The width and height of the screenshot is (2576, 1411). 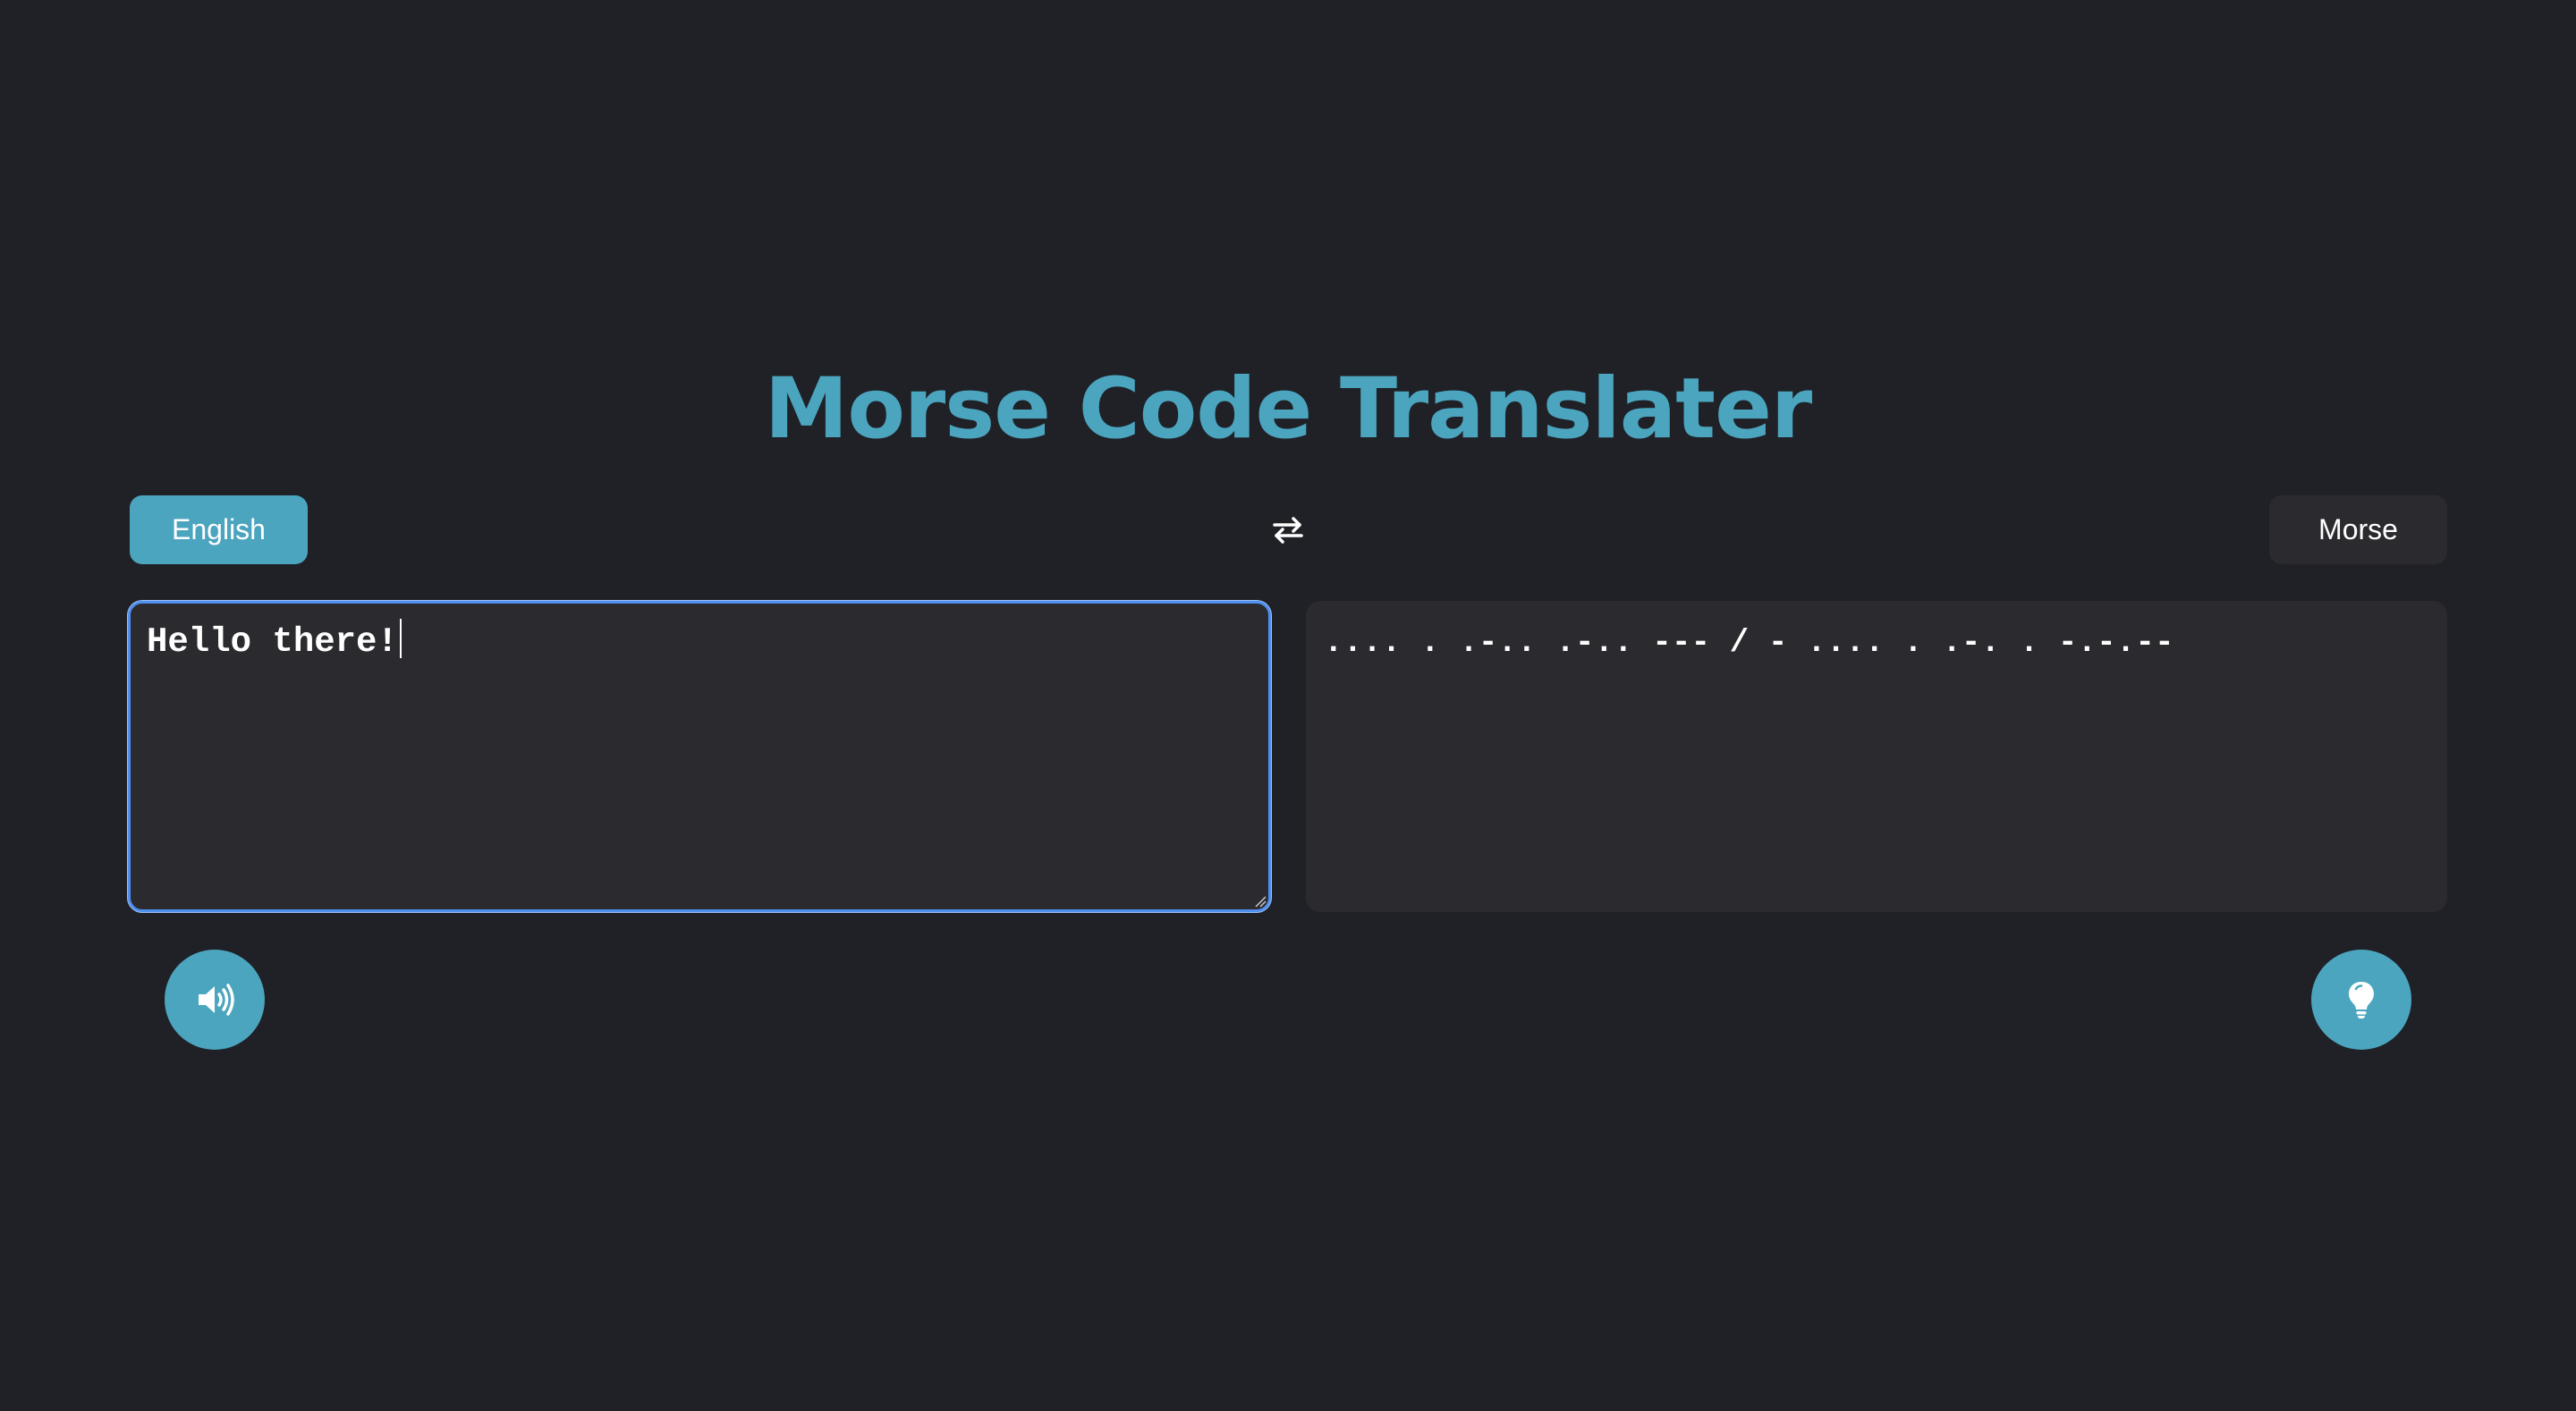 What do you see at coordinates (1288, 409) in the screenshot?
I see `page-title: Morse Code Translater` at bounding box center [1288, 409].